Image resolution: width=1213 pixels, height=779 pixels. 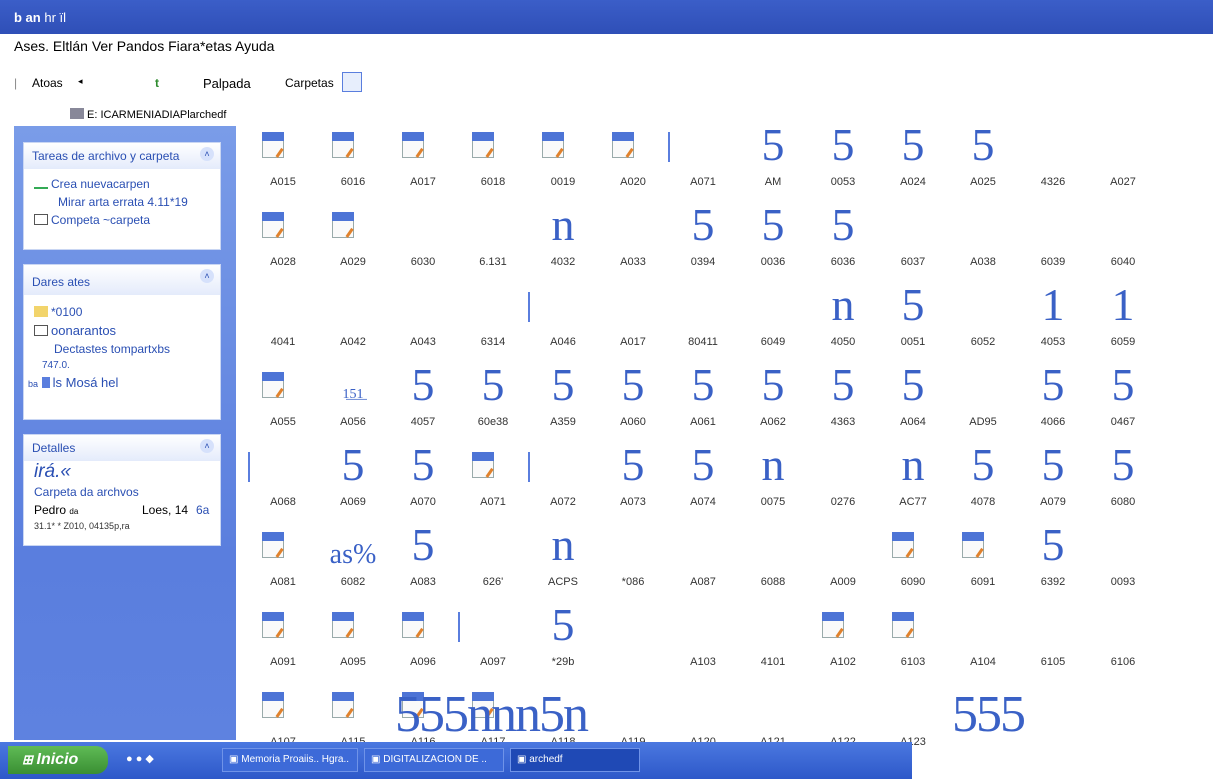 What do you see at coordinates (843, 565) in the screenshot?
I see `file-item: A009` at bounding box center [843, 565].